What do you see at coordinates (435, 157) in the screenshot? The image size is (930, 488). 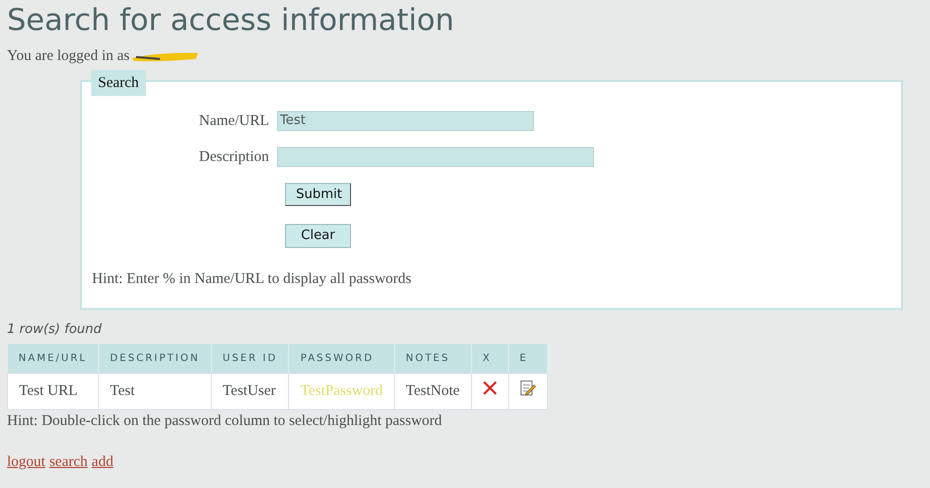 I see `input-field` at bounding box center [435, 157].